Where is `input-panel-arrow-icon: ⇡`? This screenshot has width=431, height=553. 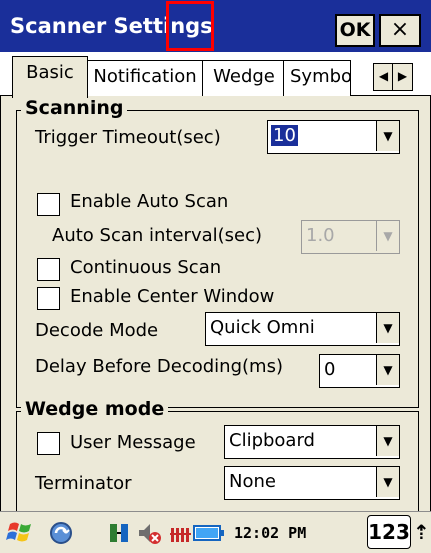
input-panel-arrow-icon: ⇡ is located at coordinates (421, 532).